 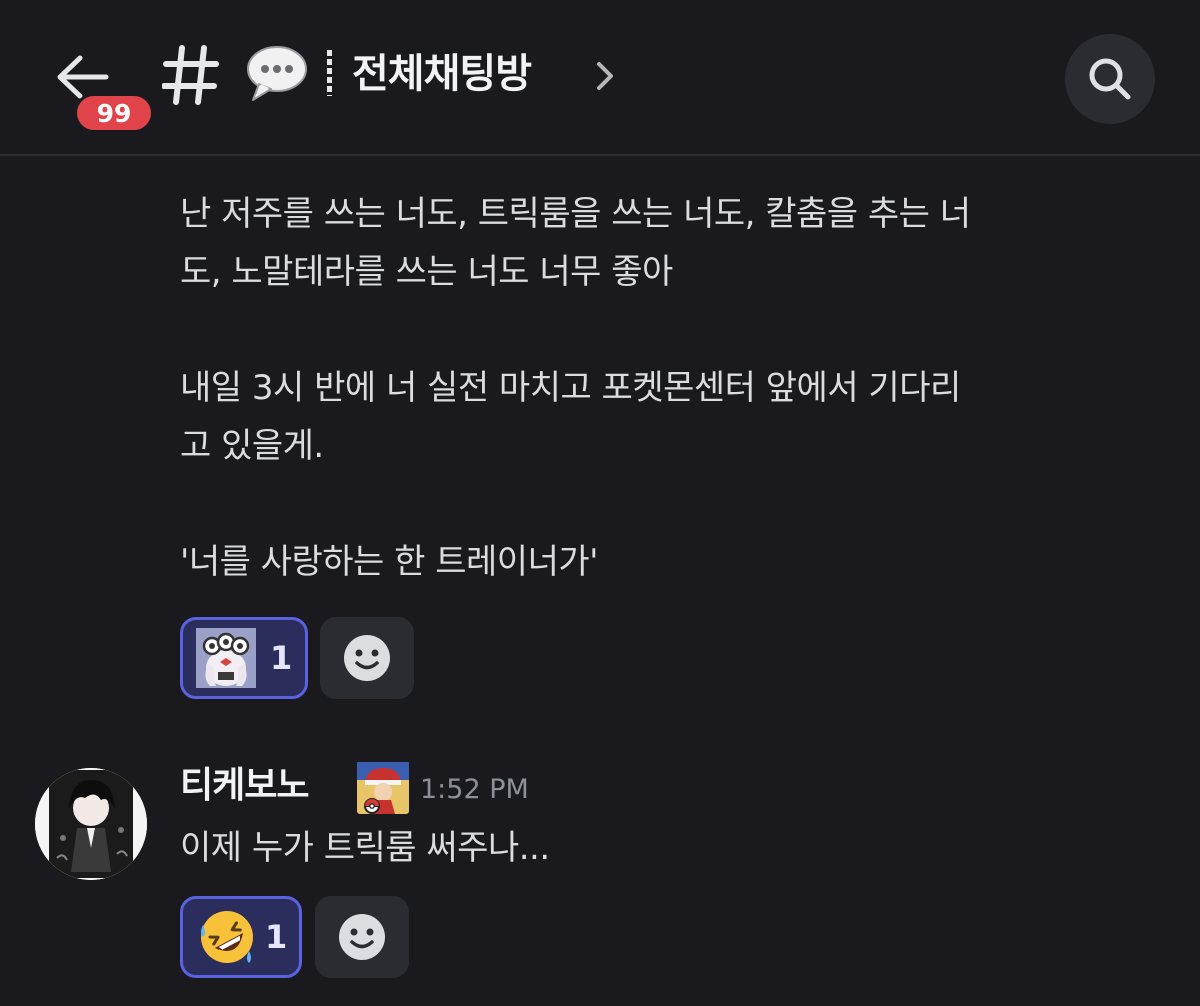 I want to click on search-button, so click(x=1110, y=79).